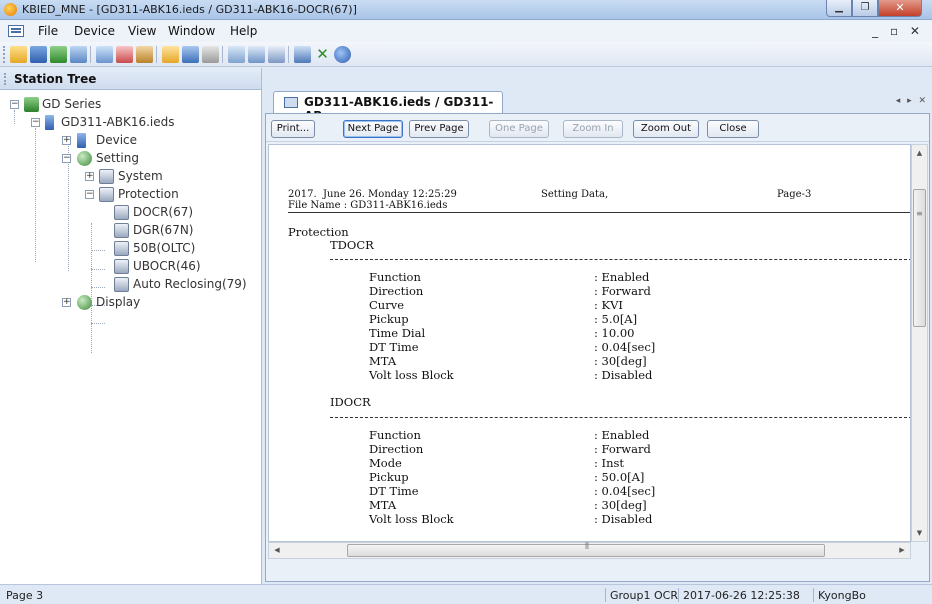 This screenshot has width=932, height=604. What do you see at coordinates (110, 212) in the screenshot?
I see `tree-node-docr67: DOCR(67)` at bounding box center [110, 212].